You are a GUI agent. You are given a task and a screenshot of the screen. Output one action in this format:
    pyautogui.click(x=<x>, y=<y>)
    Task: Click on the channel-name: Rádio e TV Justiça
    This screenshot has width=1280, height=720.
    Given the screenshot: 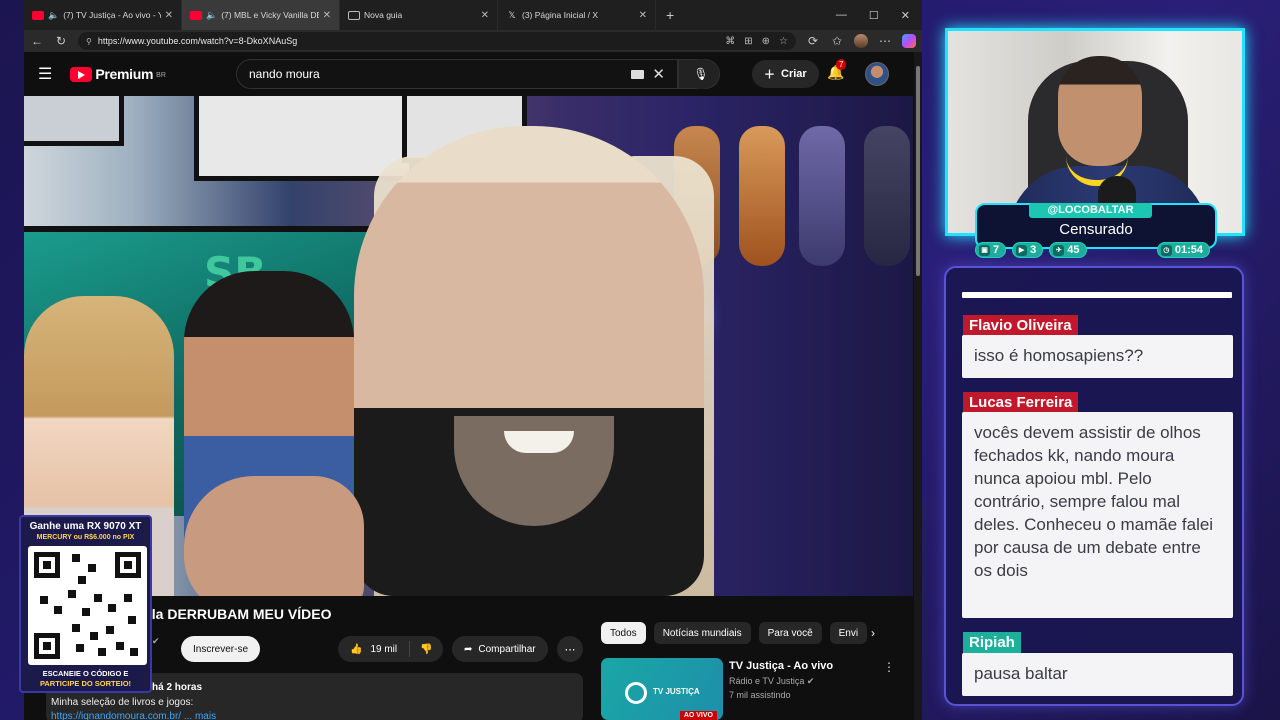 What is the action you would take?
    pyautogui.click(x=767, y=681)
    